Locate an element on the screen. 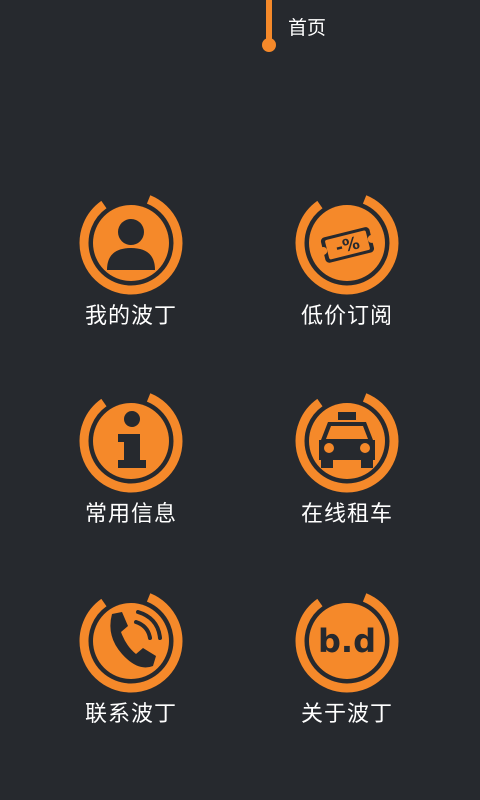  home-label: 首页 is located at coordinates (307, 28).